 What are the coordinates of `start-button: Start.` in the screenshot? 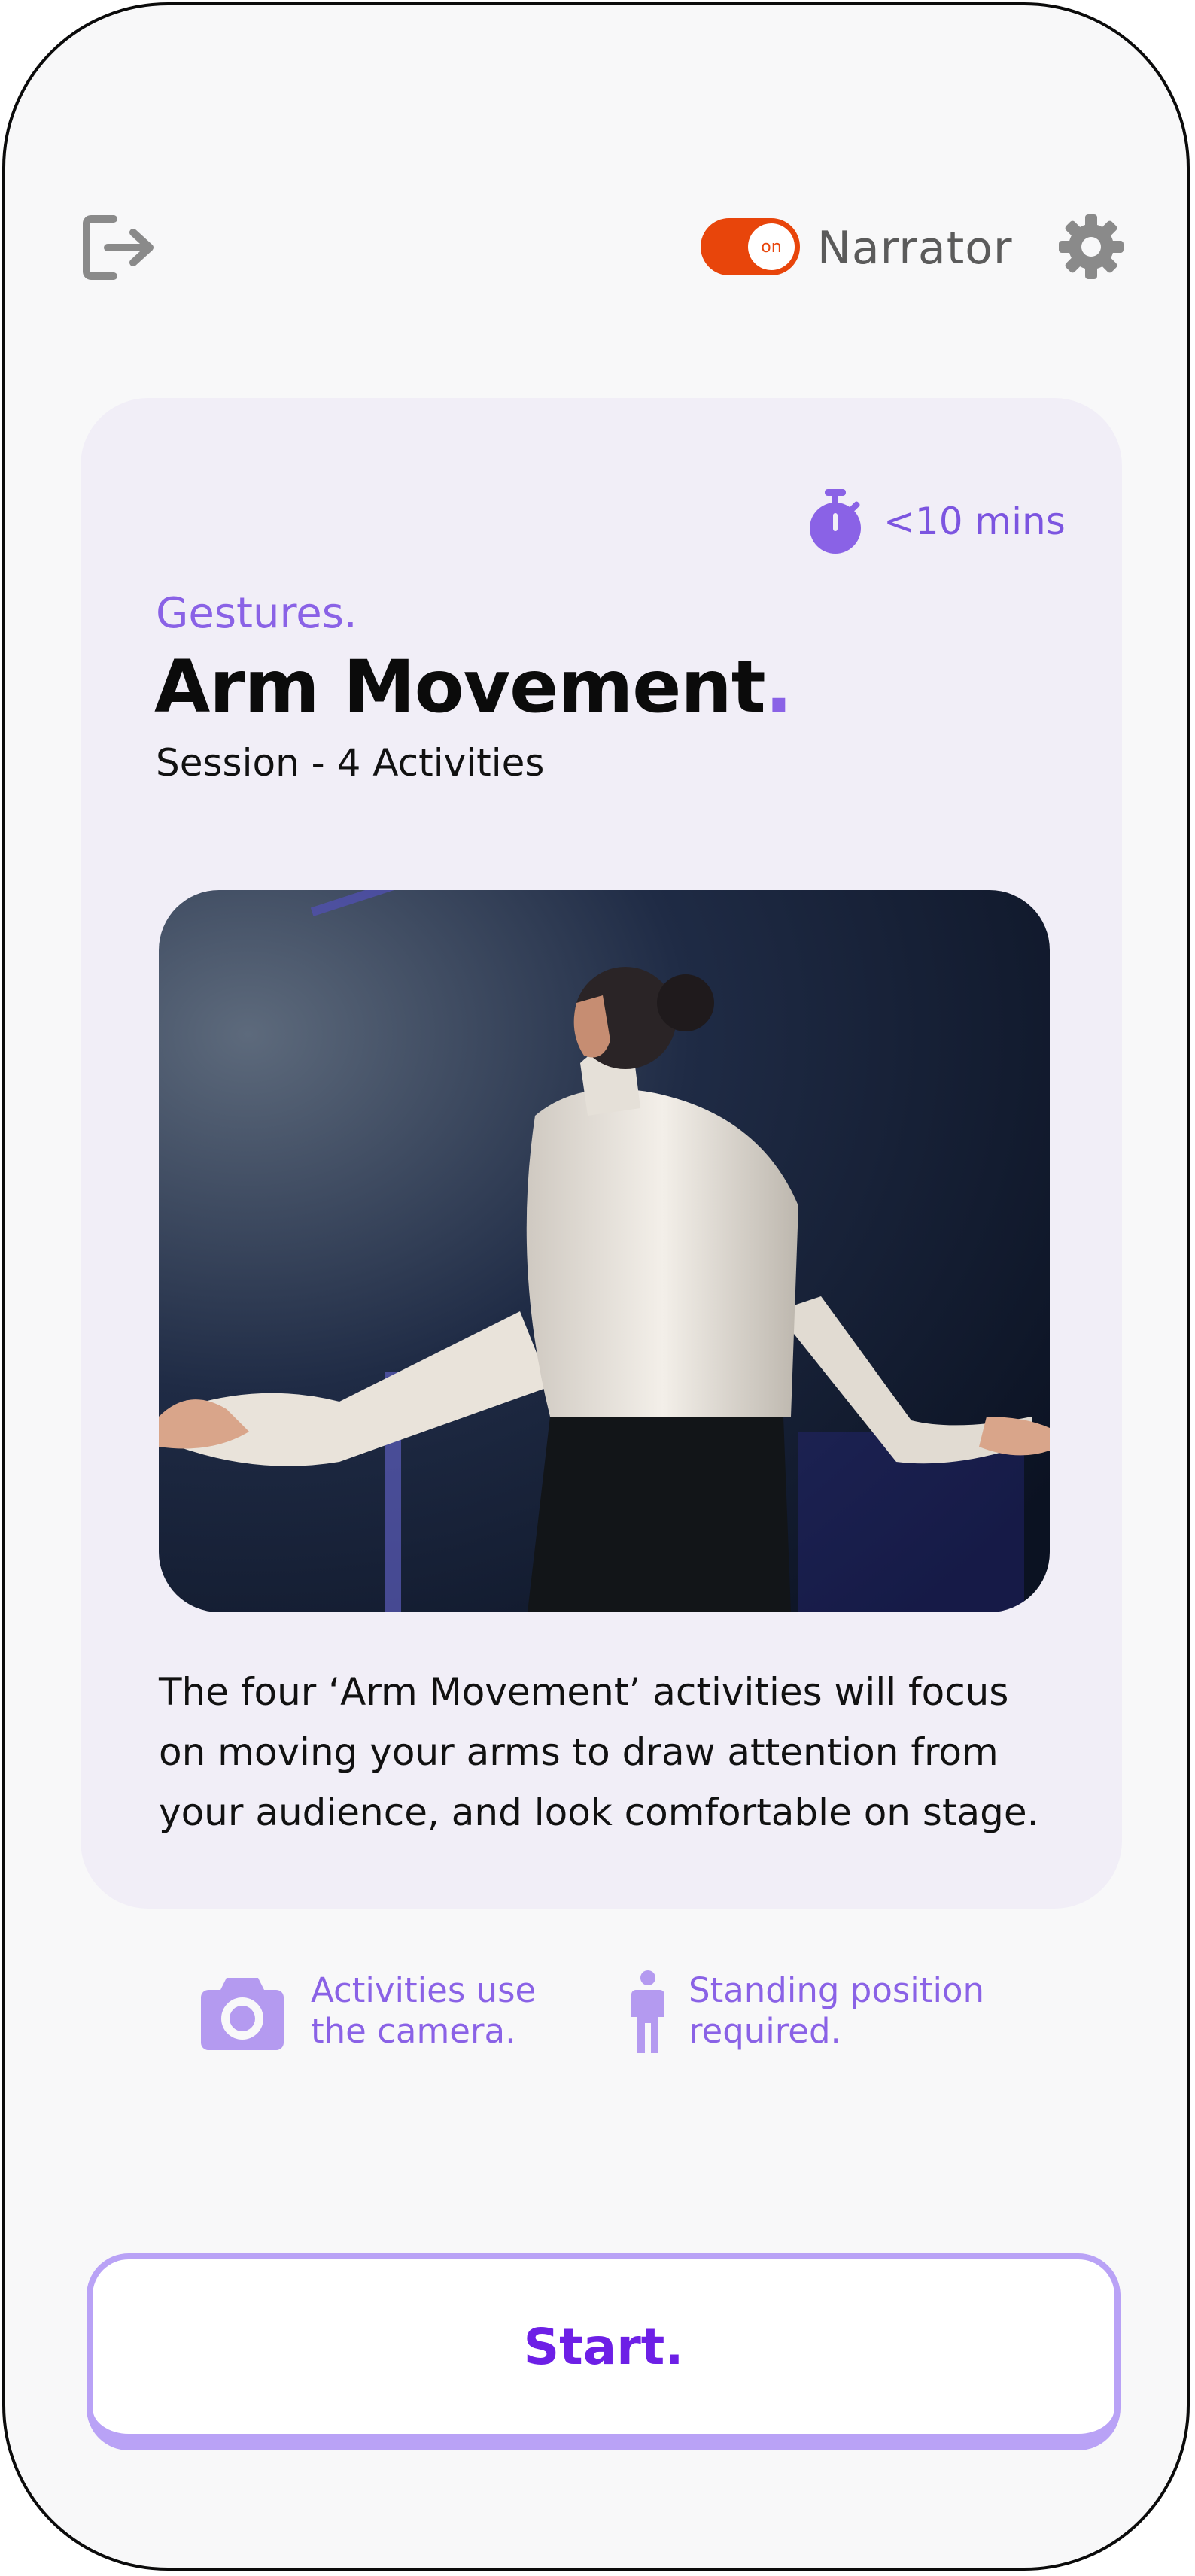 It's located at (604, 2351).